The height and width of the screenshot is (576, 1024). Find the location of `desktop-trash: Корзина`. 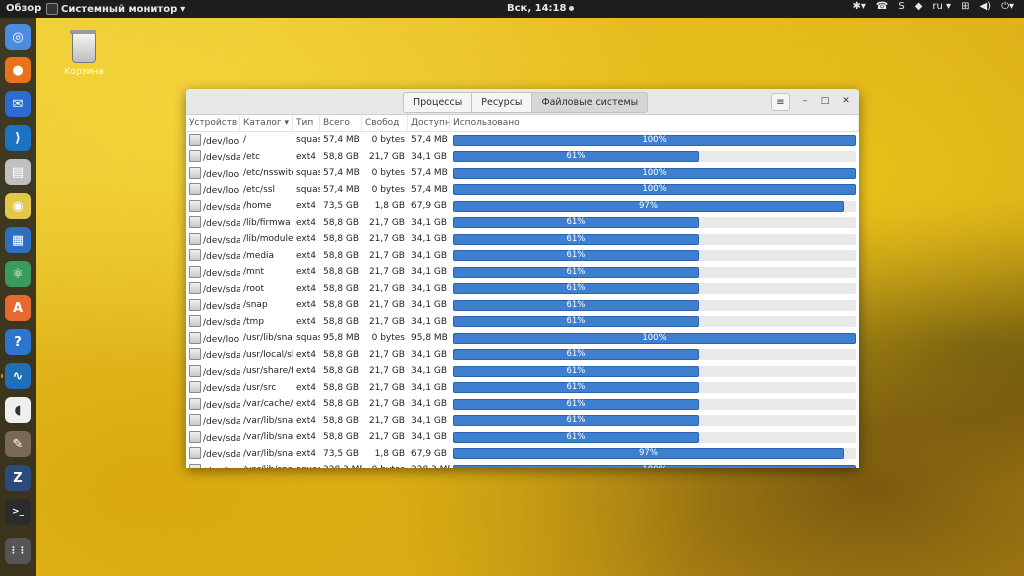

desktop-trash: Корзина is located at coordinates (84, 53).